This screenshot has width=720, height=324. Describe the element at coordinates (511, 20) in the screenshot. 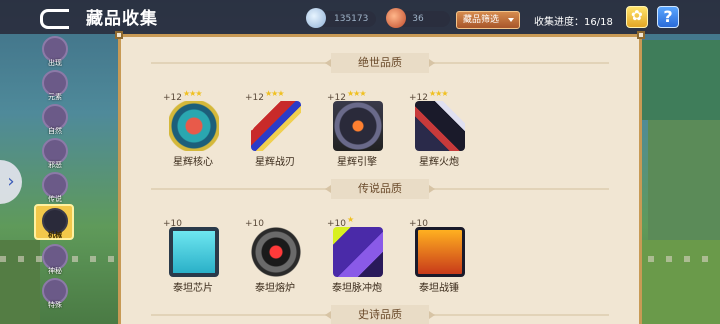

I see `dropdown-arrow-icon` at that location.